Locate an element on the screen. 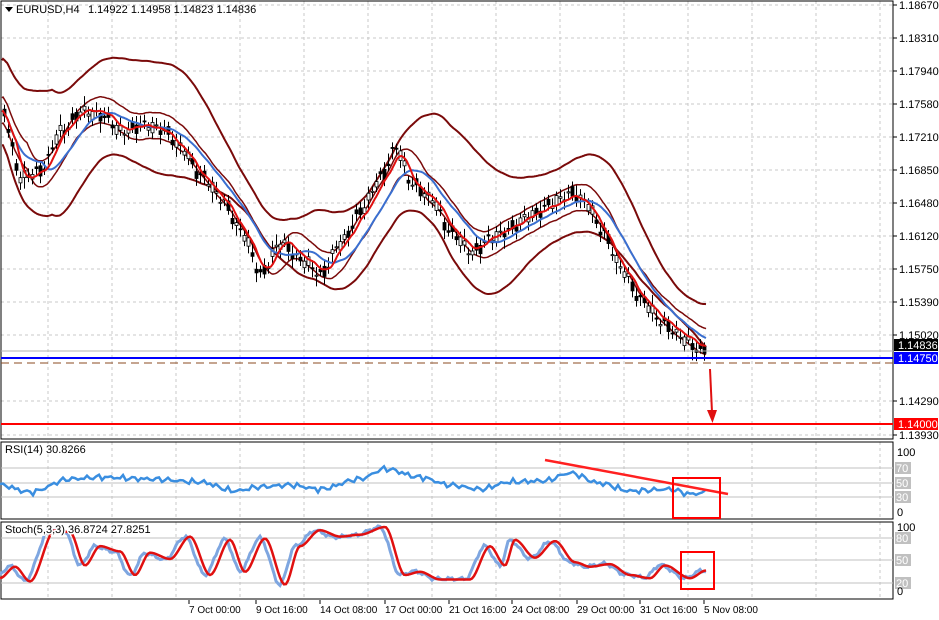  level-tag: 70 is located at coordinates (903, 468).